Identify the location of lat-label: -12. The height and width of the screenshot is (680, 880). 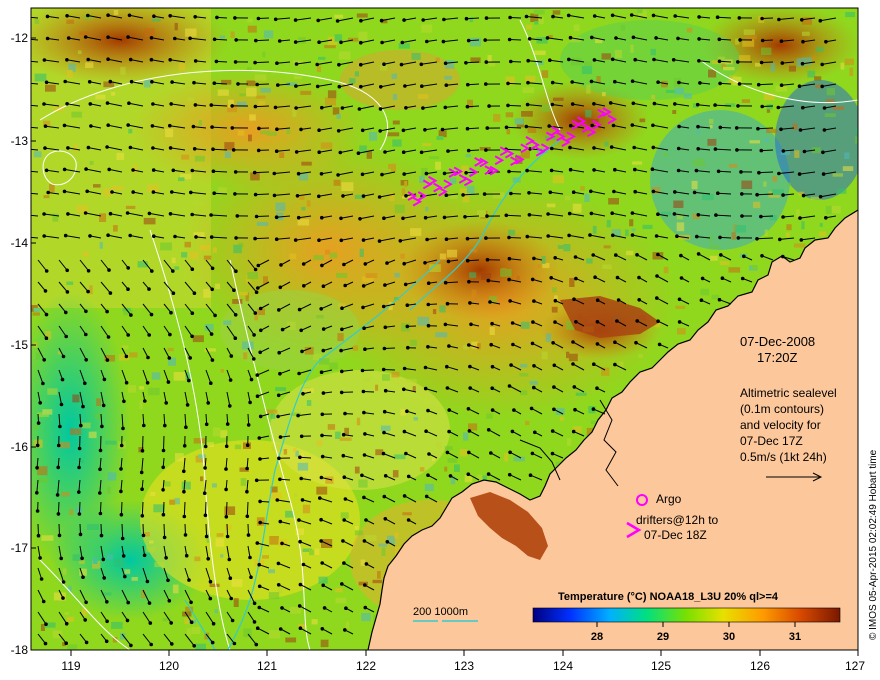
(20, 38).